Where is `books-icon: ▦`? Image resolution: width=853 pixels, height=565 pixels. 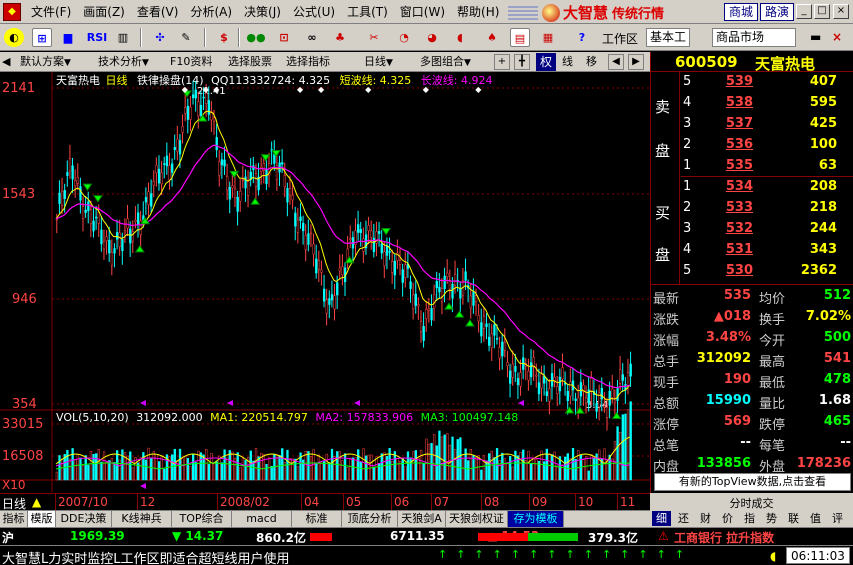 books-icon: ▦ is located at coordinates (548, 37).